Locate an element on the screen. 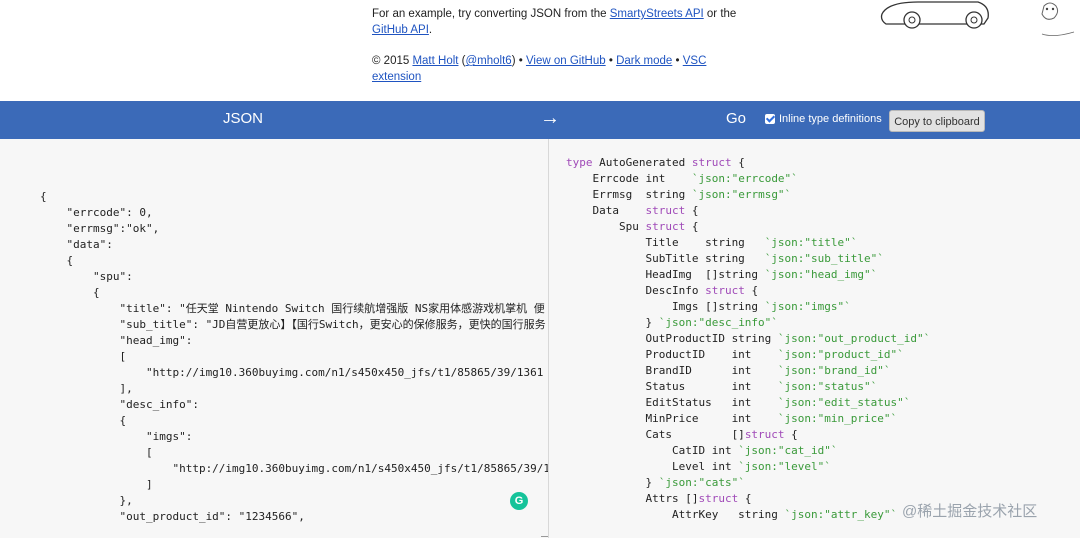  grammarly-icon: G is located at coordinates (519, 501).